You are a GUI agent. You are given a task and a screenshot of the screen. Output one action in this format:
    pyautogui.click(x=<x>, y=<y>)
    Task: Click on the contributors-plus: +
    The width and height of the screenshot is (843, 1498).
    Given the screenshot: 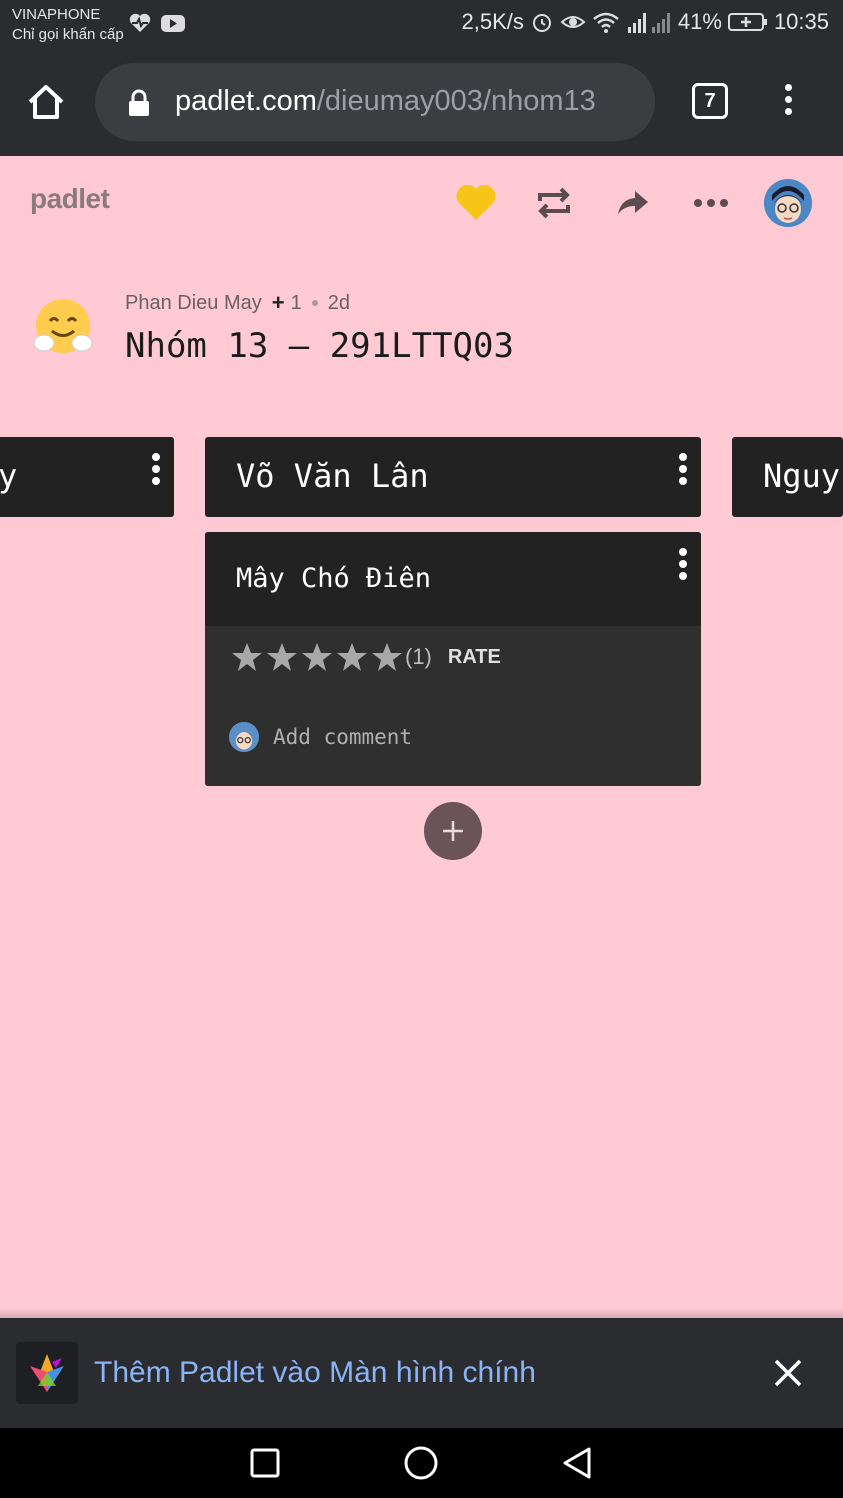 What is the action you would take?
    pyautogui.click(x=278, y=302)
    